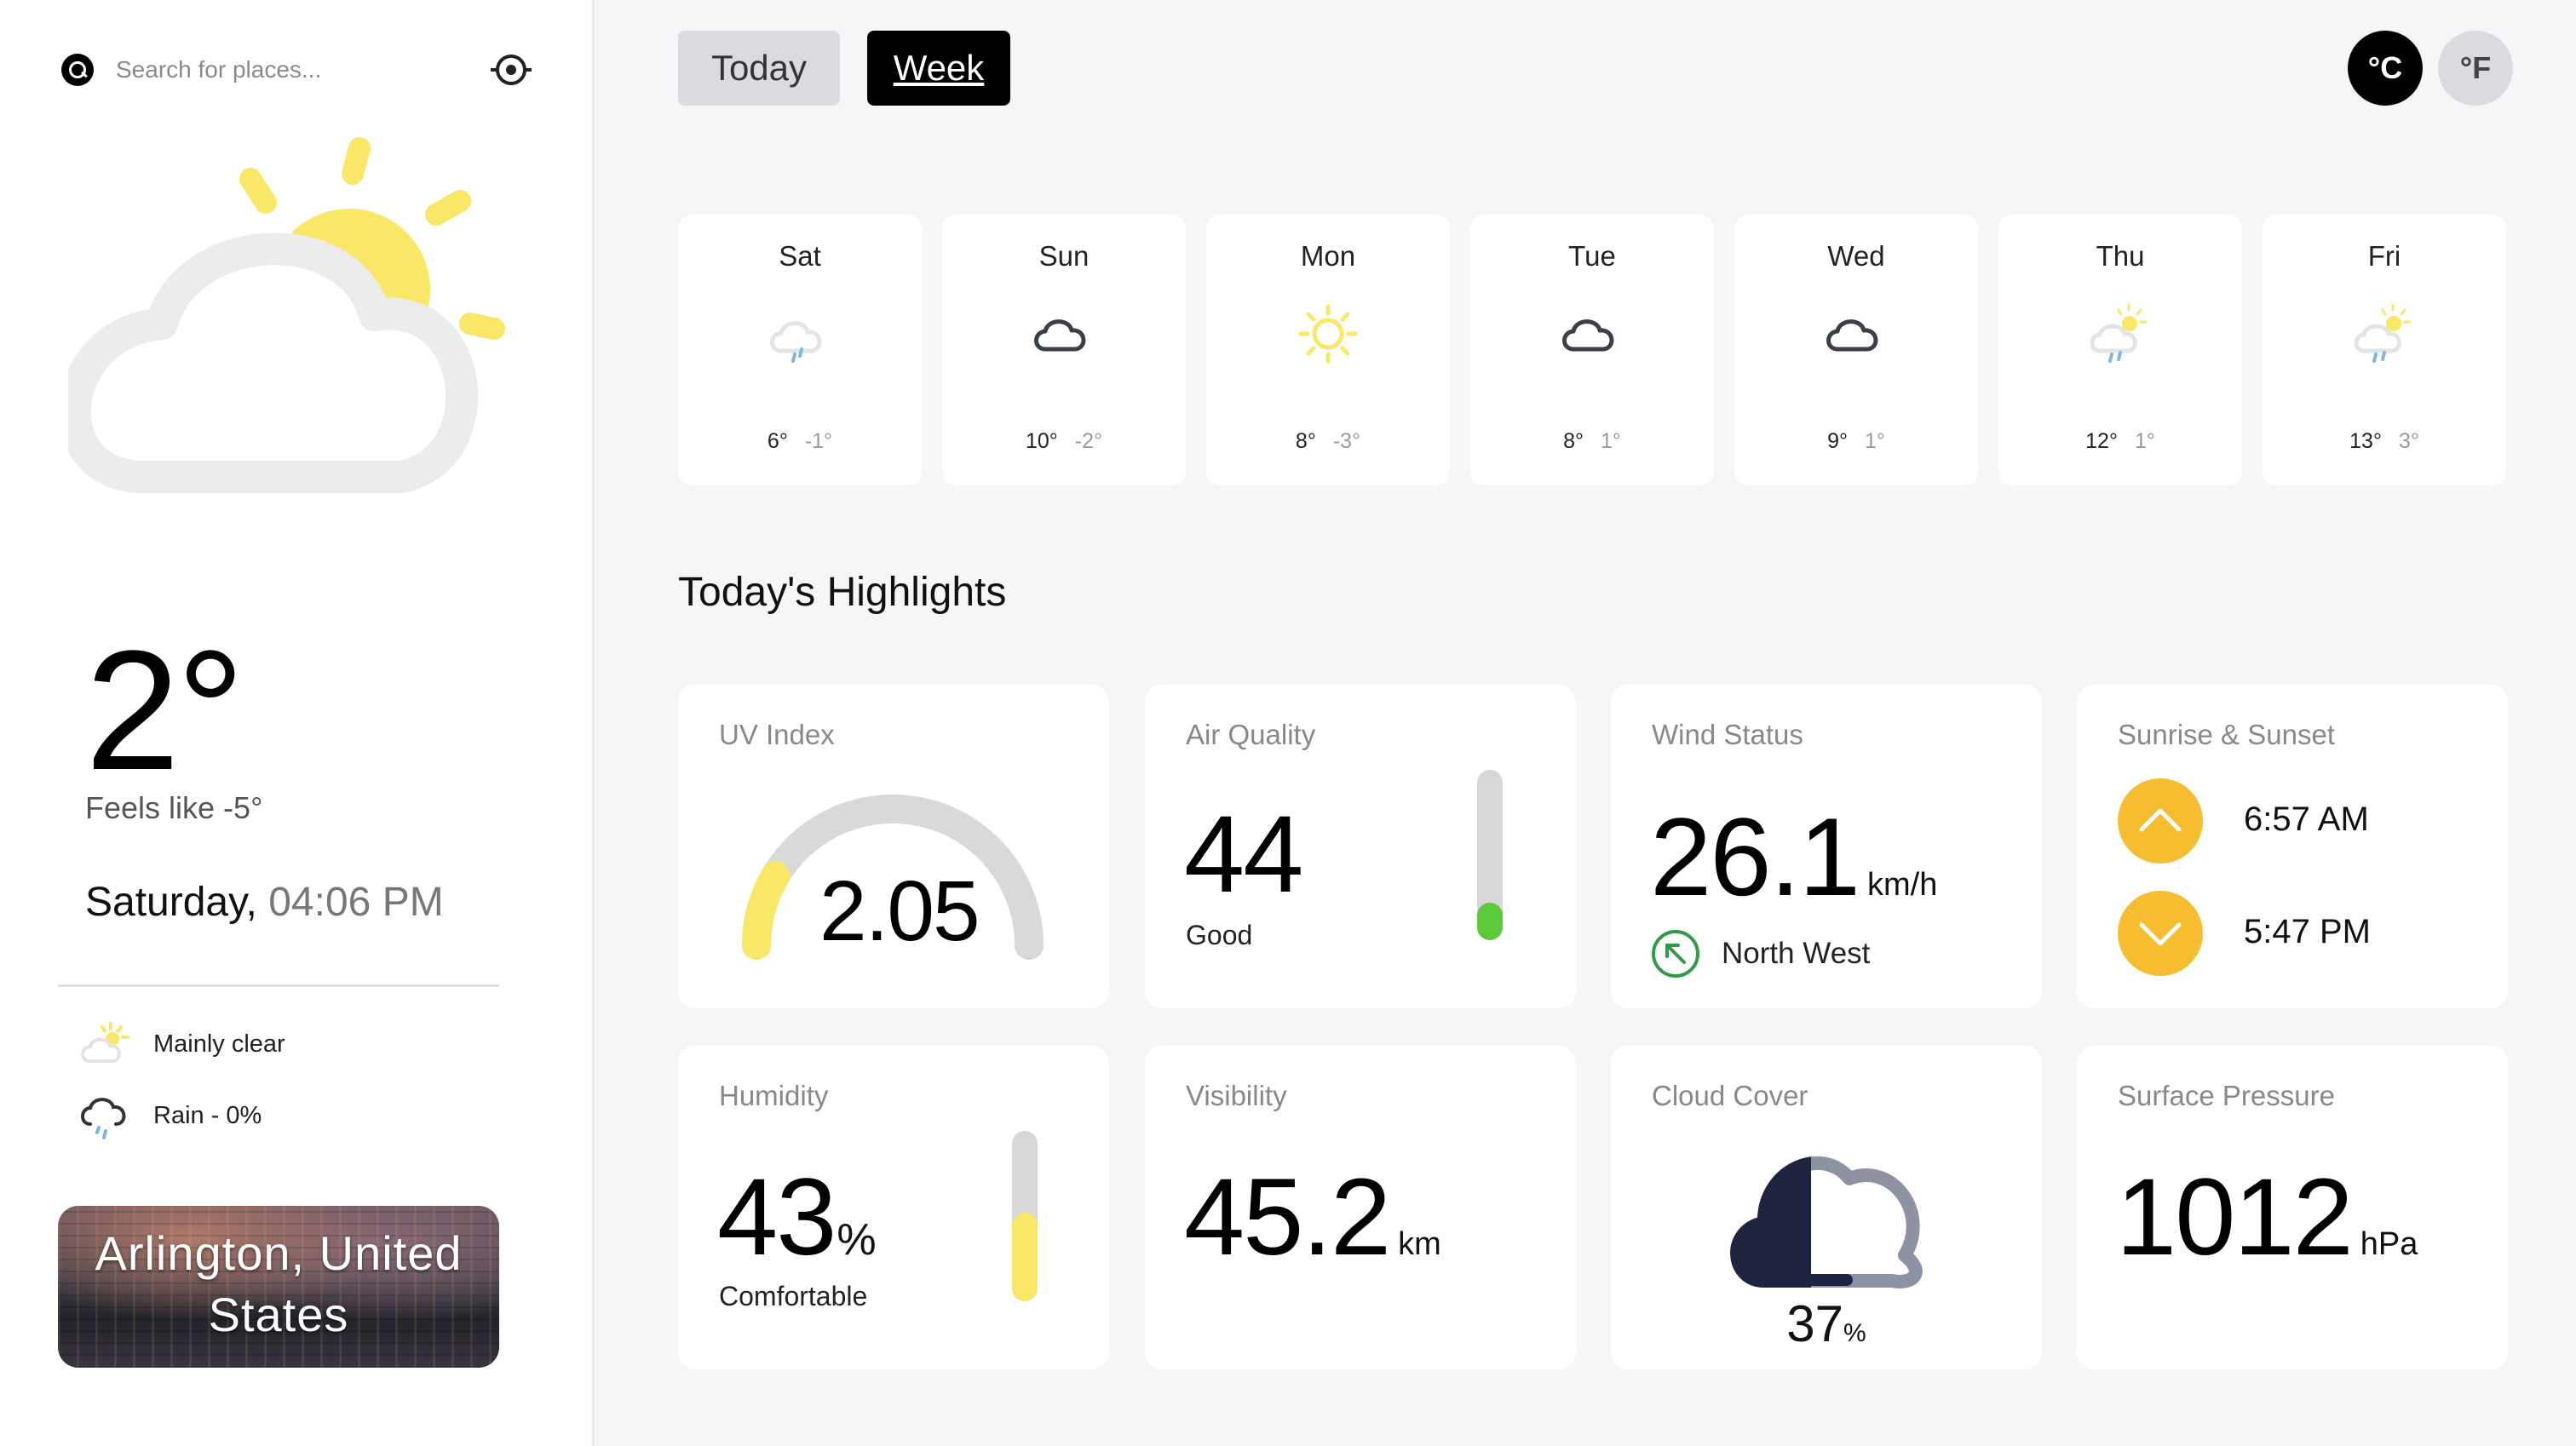  What do you see at coordinates (2235, 1217) in the screenshot?
I see `pressure-value: 1012` at bounding box center [2235, 1217].